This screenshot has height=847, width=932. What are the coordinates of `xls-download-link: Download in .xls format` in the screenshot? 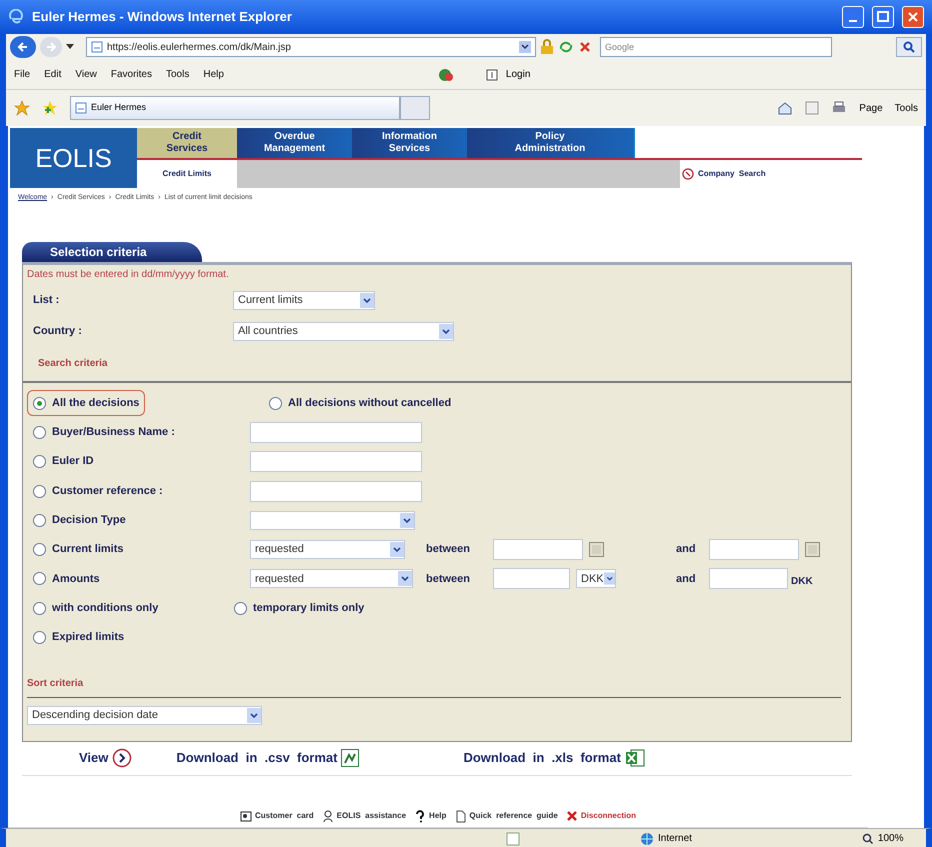 It's located at (554, 758).